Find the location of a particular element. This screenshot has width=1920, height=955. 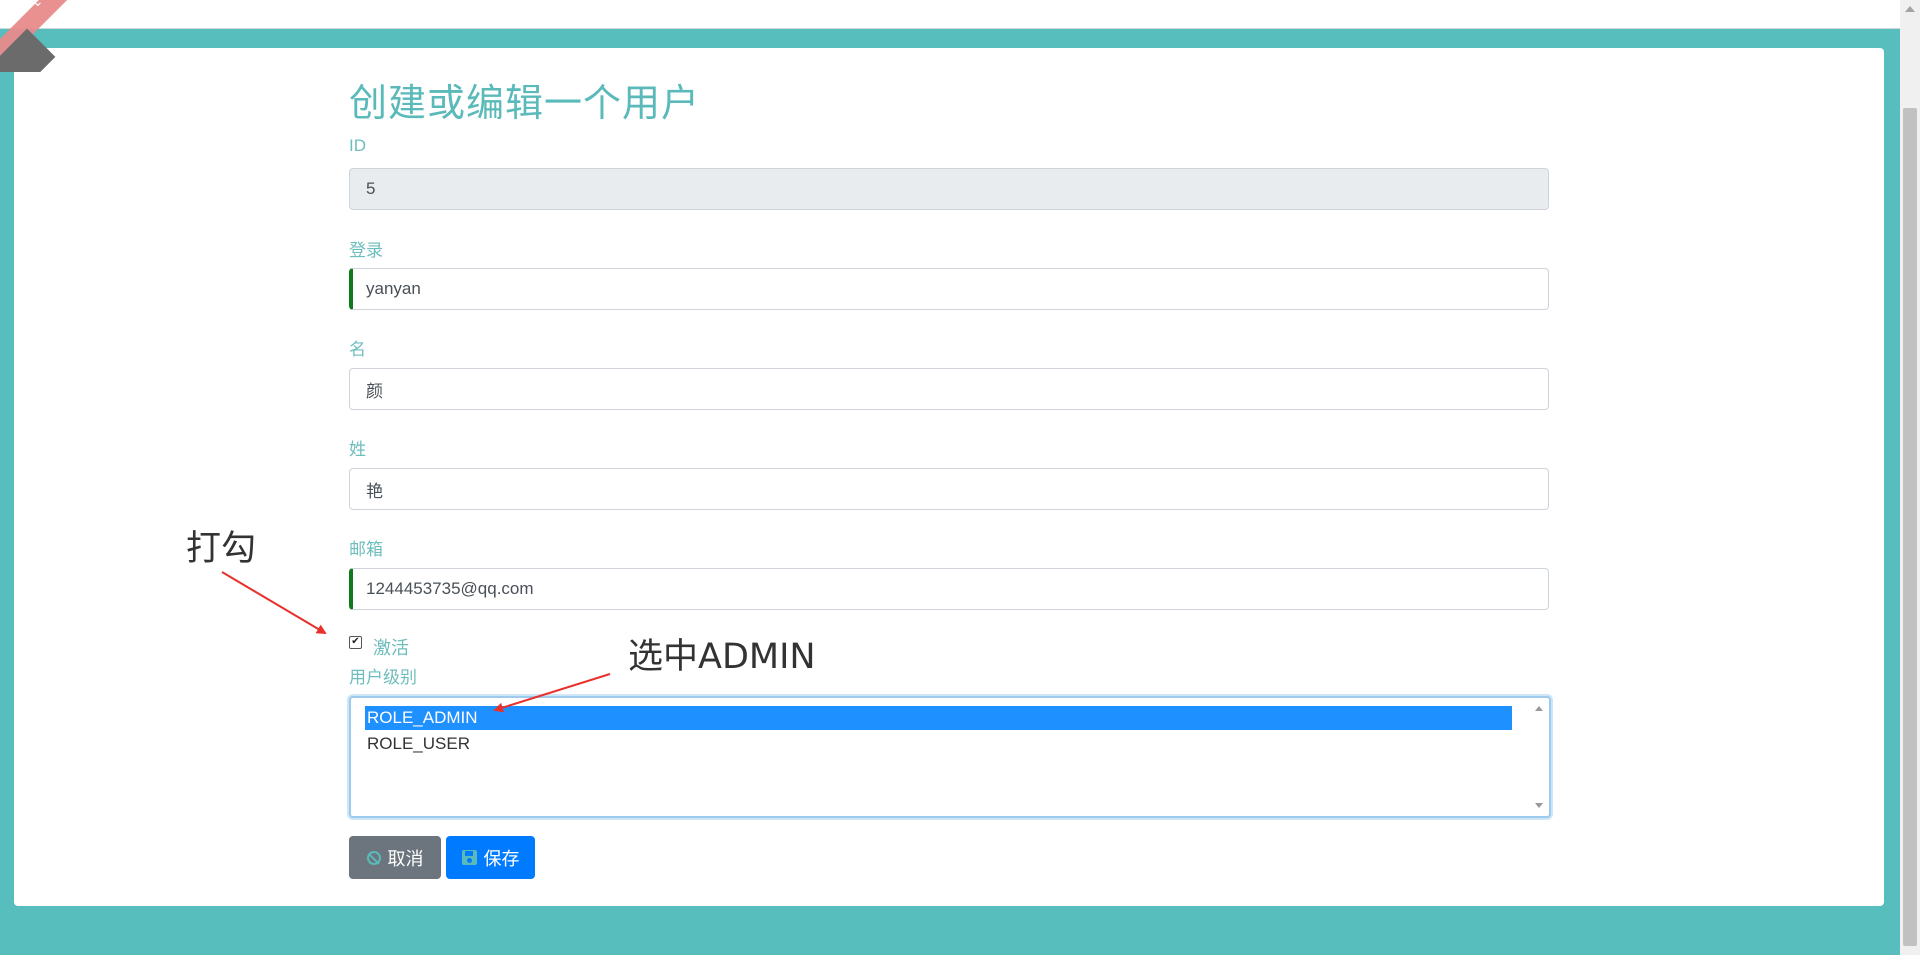

last-name-label: 姓 is located at coordinates (357, 450).